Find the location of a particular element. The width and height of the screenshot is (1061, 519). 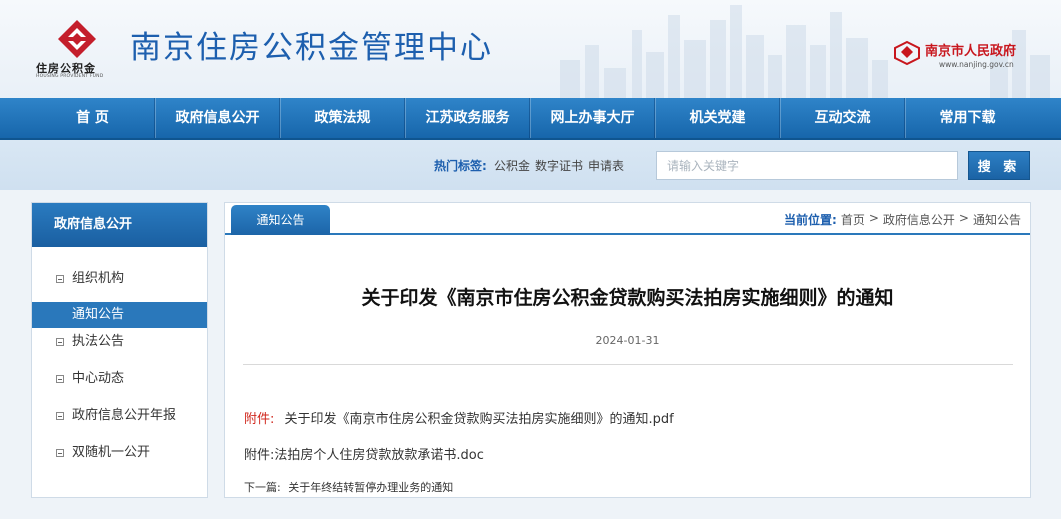

sidebar-item-annual-report: 政府信息公开年报 is located at coordinates (119, 416).